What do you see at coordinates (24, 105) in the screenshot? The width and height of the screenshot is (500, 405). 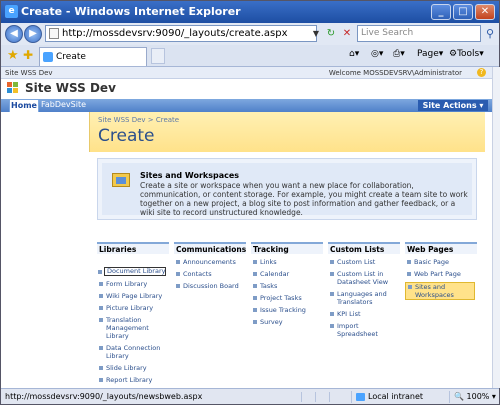 I see `tab-home: Home` at bounding box center [24, 105].